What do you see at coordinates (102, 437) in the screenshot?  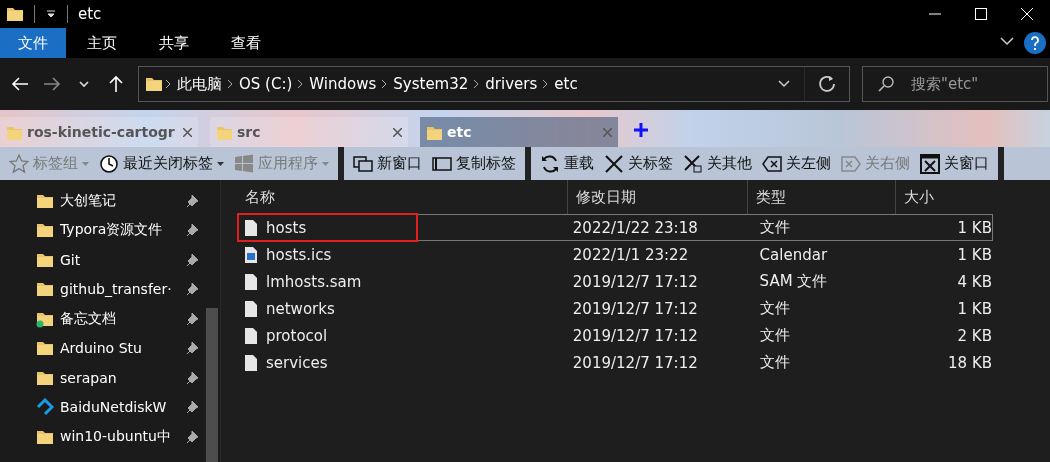 I see `sidebar-item: win10-ubuntu中` at bounding box center [102, 437].